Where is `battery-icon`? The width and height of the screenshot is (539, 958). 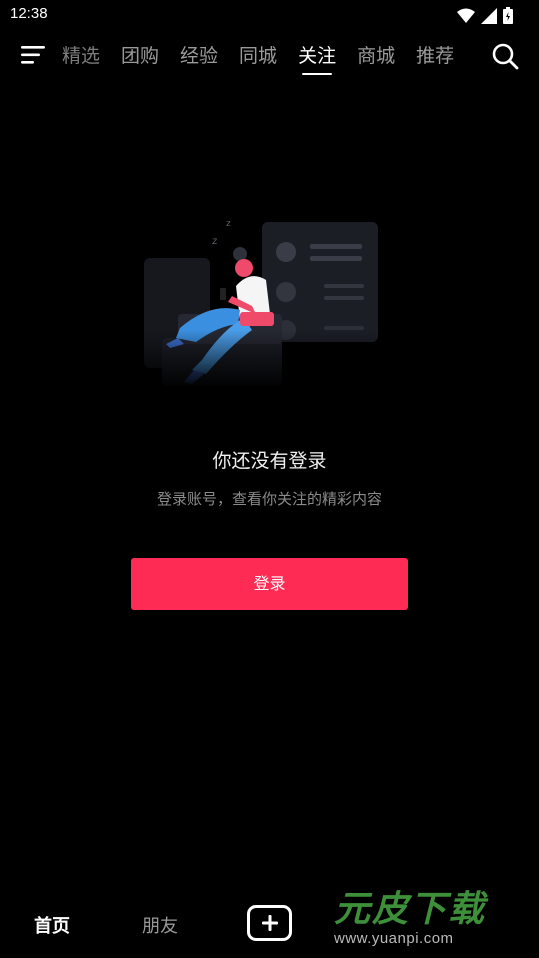 battery-icon is located at coordinates (508, 15).